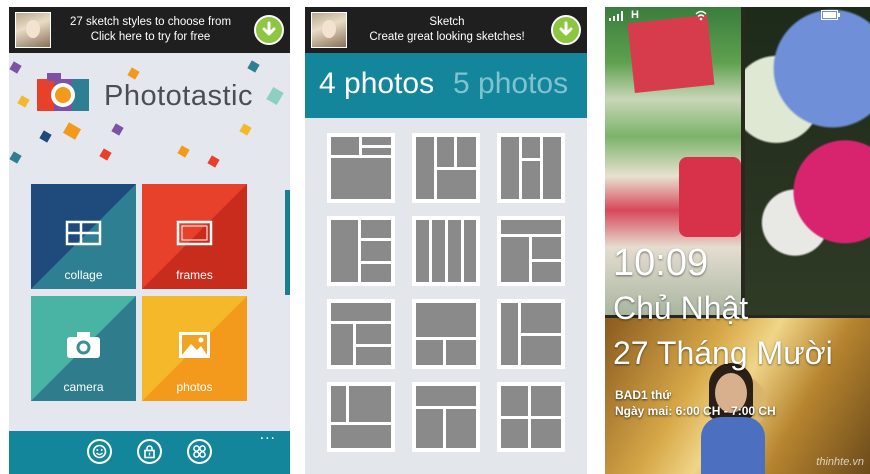 The width and height of the screenshot is (870, 474). Describe the element at coordinates (616, 16) in the screenshot. I see `signal-icon` at that location.